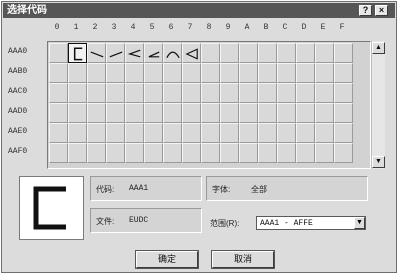  I want to click on scroll-up-icon: ▲, so click(378, 48).